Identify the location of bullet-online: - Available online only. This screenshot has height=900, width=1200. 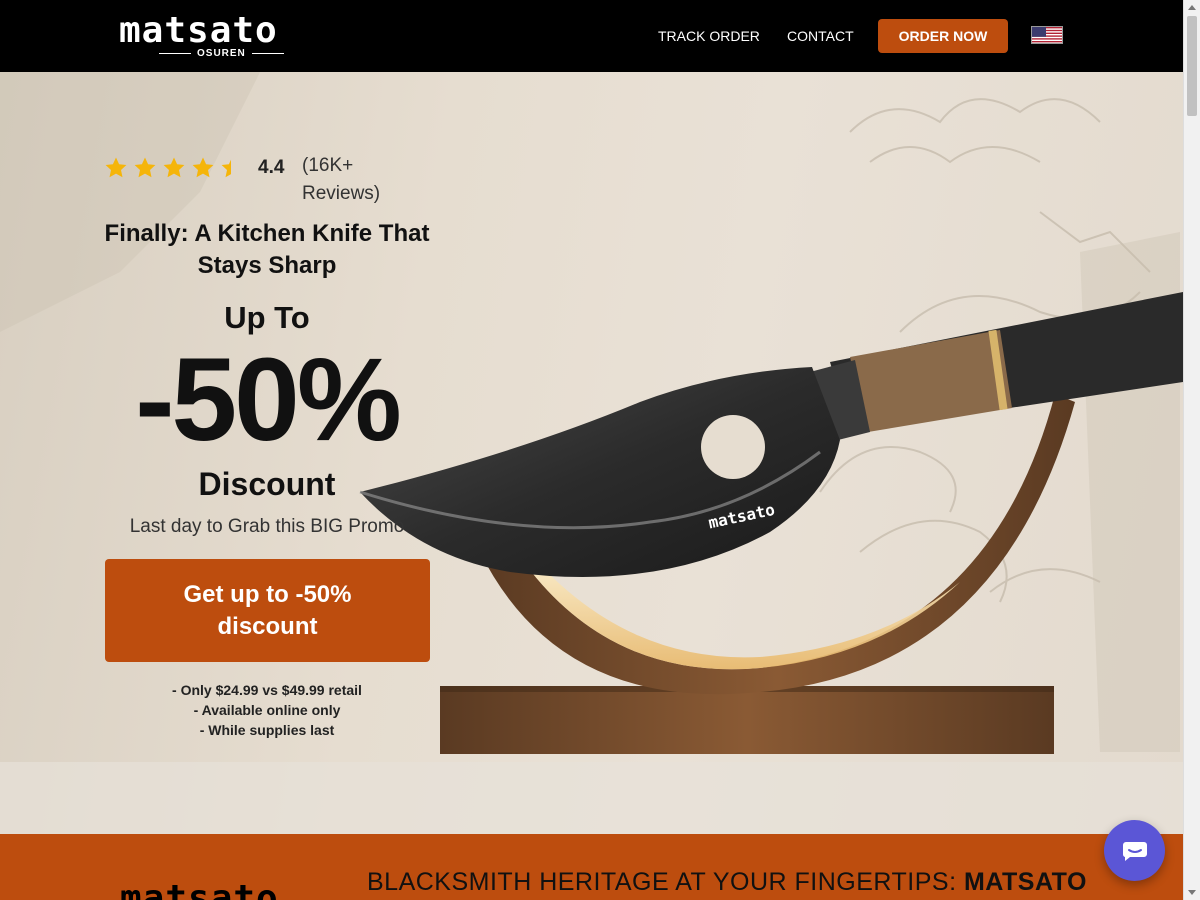
(267, 710).